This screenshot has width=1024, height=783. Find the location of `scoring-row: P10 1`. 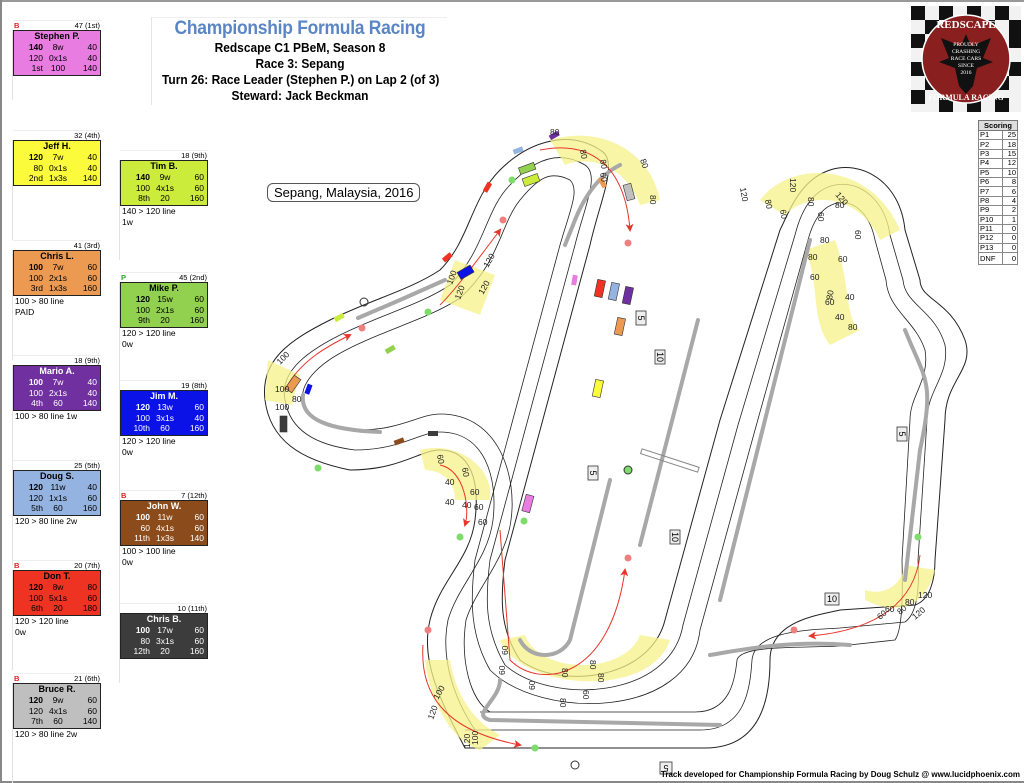

scoring-row: P10 1 is located at coordinates (997, 219).